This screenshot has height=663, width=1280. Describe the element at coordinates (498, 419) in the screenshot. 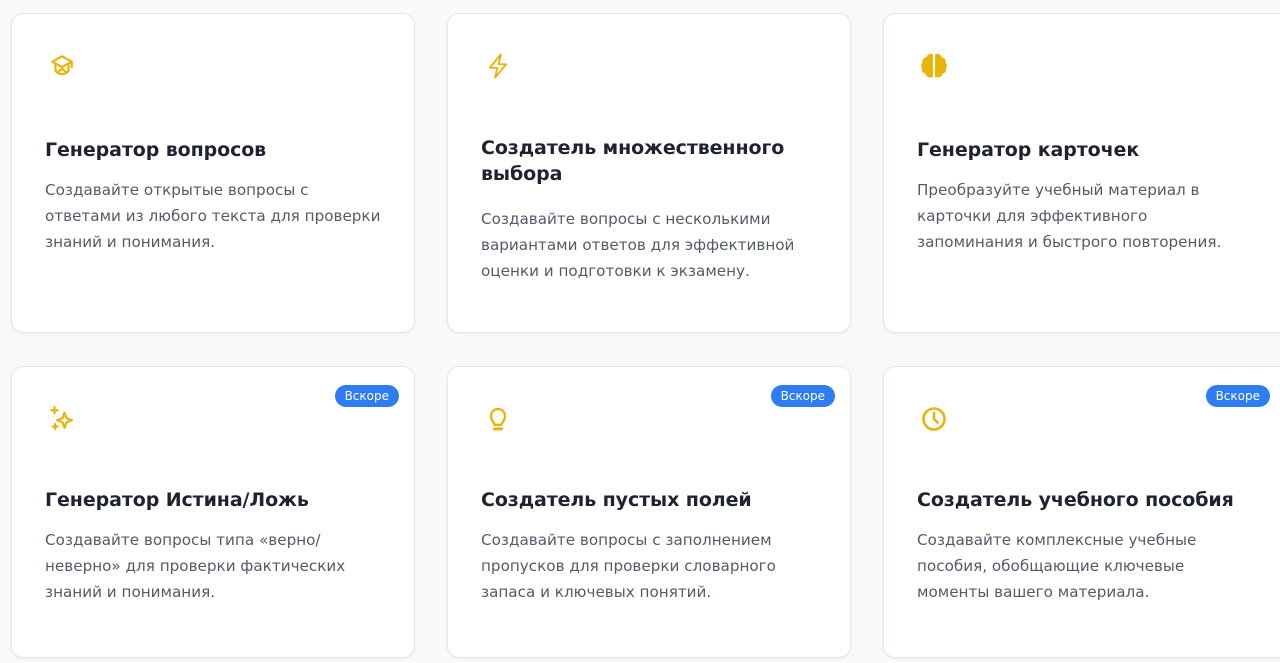

I see `lightbulb-icon` at that location.